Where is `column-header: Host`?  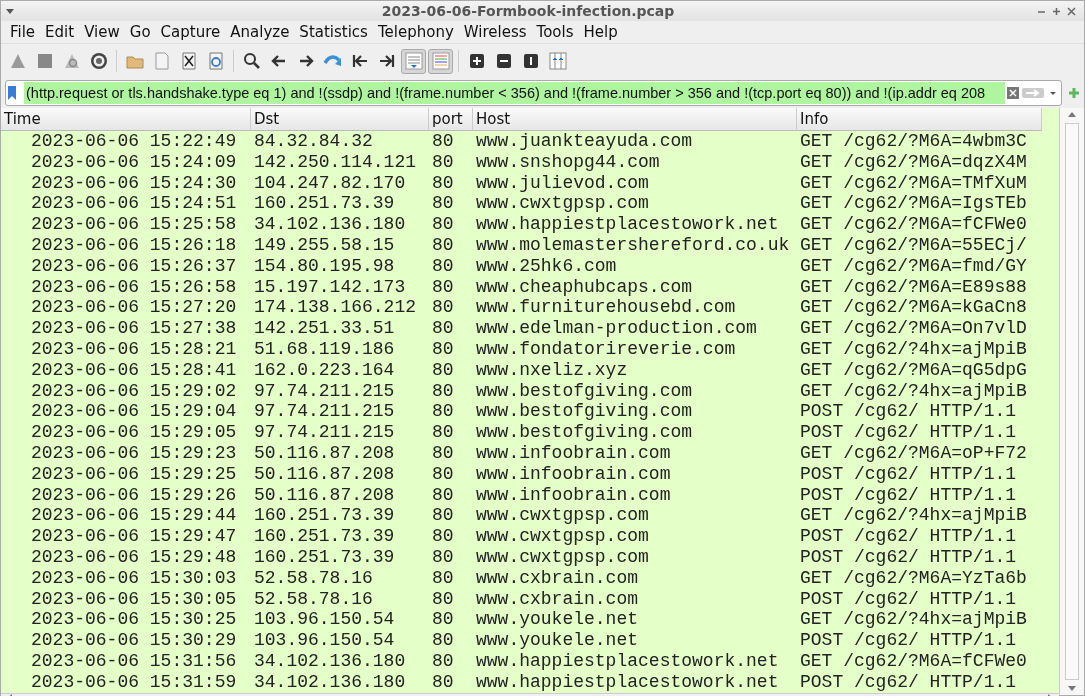
column-header: Host is located at coordinates (635, 119).